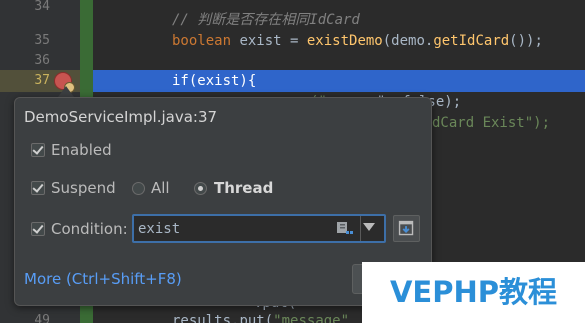  What do you see at coordinates (243, 188) in the screenshot?
I see `suspend-thread-label: Thread` at bounding box center [243, 188].